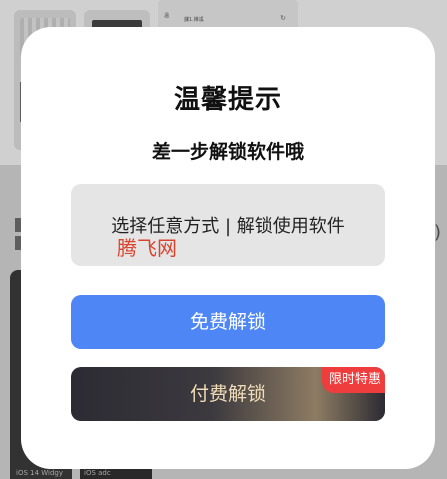 The width and height of the screenshot is (447, 479). Describe the element at coordinates (353, 380) in the screenshot. I see `limited-offer-badge: 限时特惠` at that location.